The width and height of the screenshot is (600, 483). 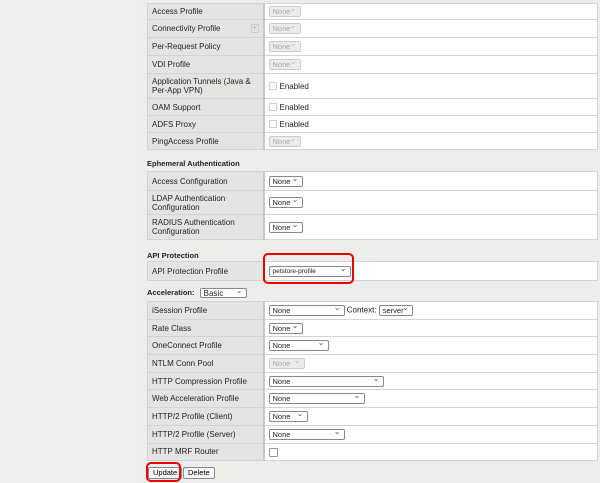 What do you see at coordinates (206, 227) in the screenshot?
I see `radius-authentication-configuration-label: RADIUS Authentication Configuration` at bounding box center [206, 227].